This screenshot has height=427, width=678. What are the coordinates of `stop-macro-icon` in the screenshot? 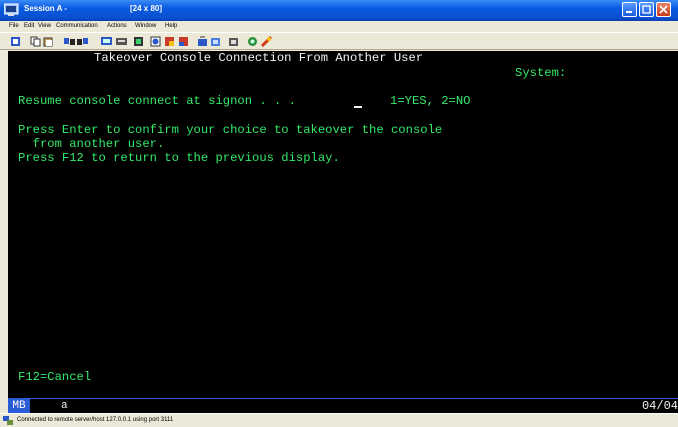 It's located at (169, 41).